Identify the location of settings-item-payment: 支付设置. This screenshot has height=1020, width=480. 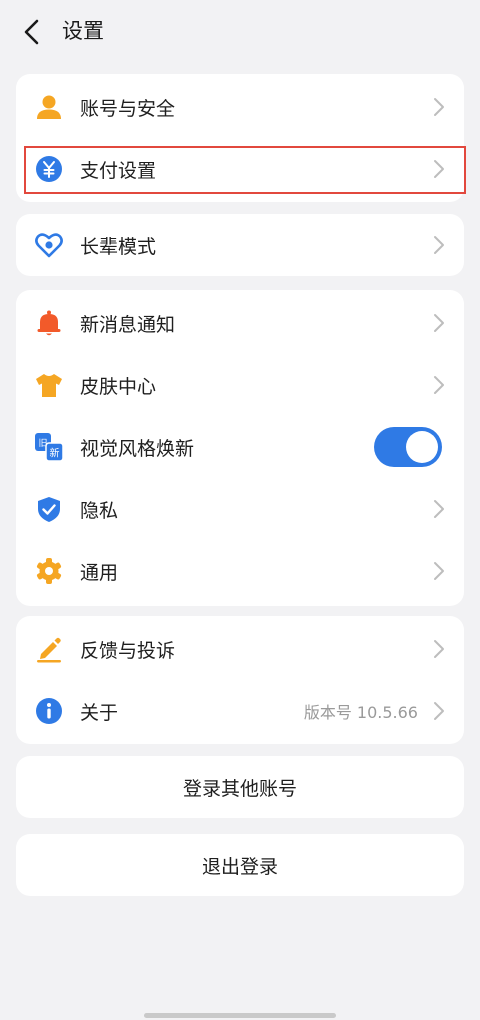
(240, 169).